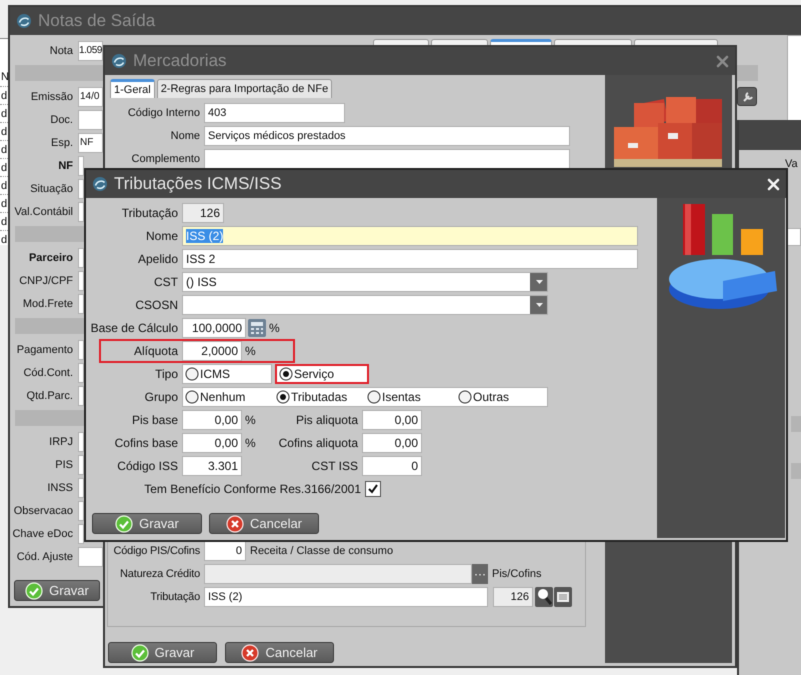 Image resolution: width=801 pixels, height=675 pixels. Describe the element at coordinates (161, 397) in the screenshot. I see `field-label: Grupo` at that location.